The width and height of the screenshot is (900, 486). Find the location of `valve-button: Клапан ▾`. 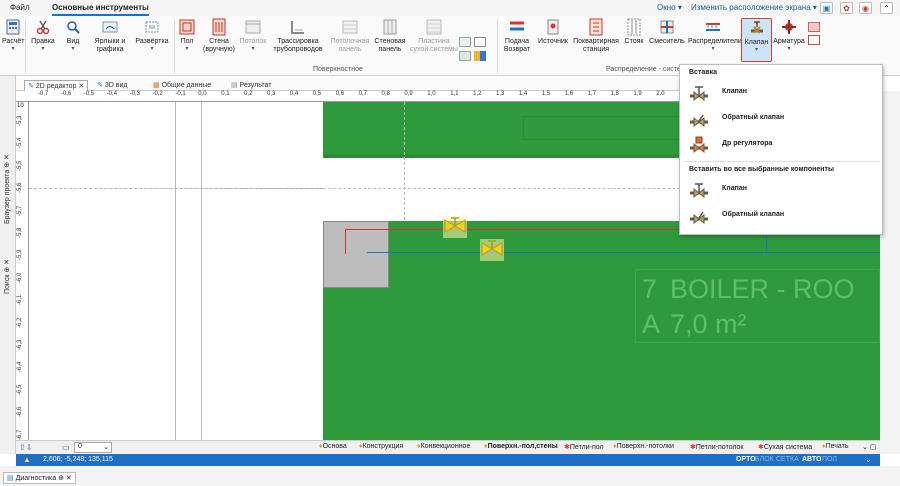

valve-button: Клапан ▾ is located at coordinates (756, 40).